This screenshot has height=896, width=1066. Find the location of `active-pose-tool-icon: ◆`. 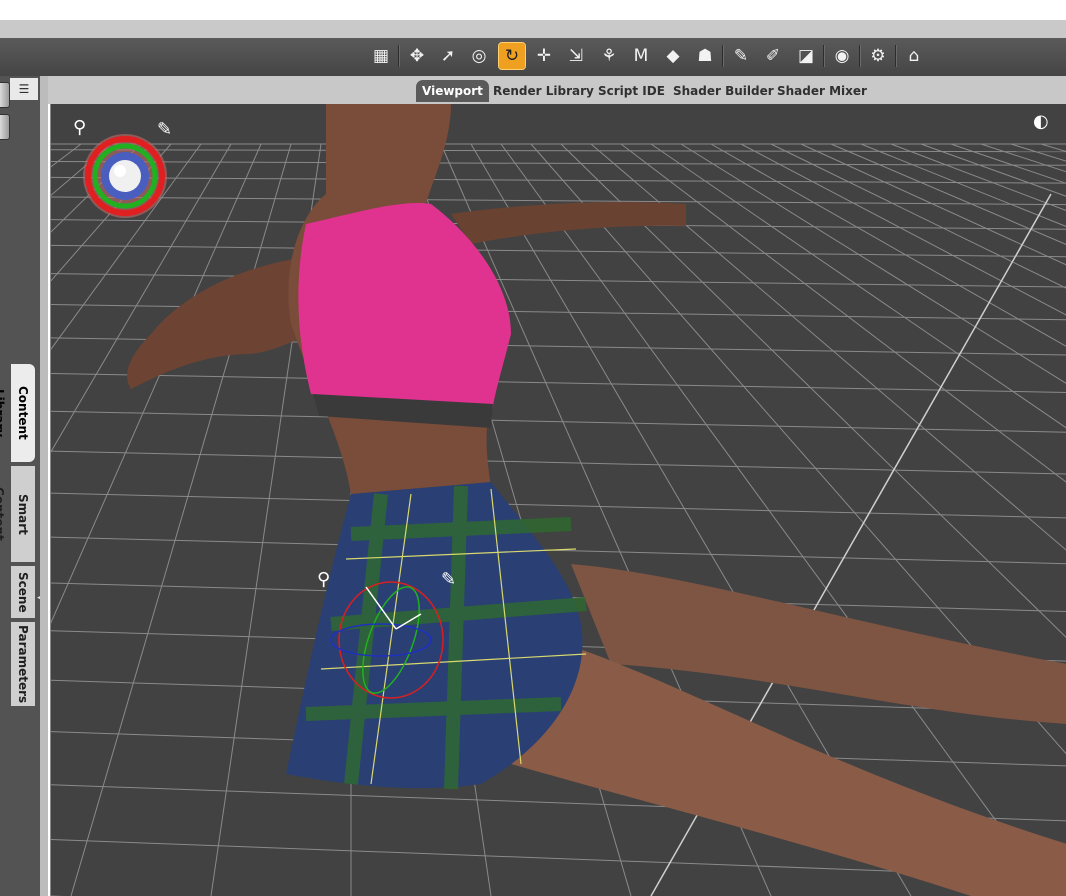

active-pose-tool-icon: ◆ is located at coordinates (673, 56).